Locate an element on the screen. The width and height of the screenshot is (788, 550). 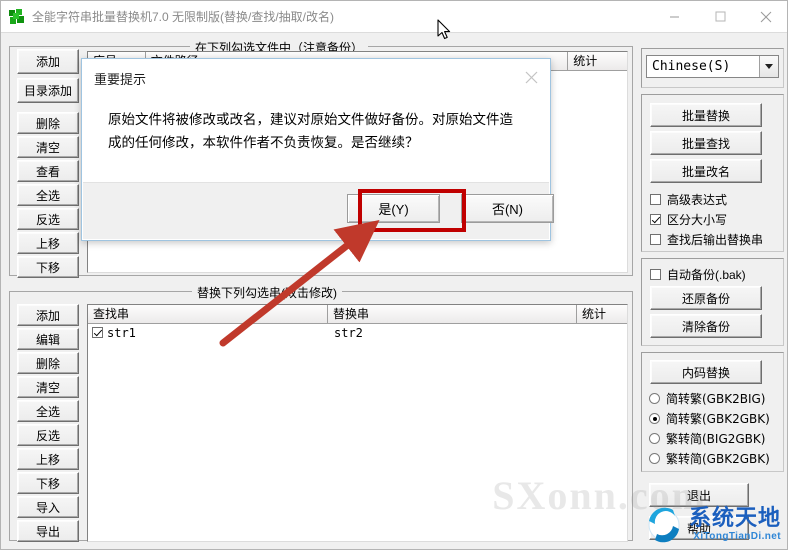
string-listview-header: 查找串 替换串 统计 is located at coordinates (357, 314).